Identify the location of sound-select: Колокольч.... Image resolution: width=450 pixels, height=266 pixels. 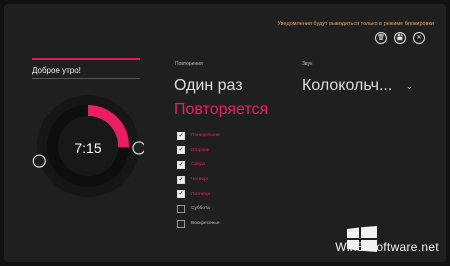
(347, 86).